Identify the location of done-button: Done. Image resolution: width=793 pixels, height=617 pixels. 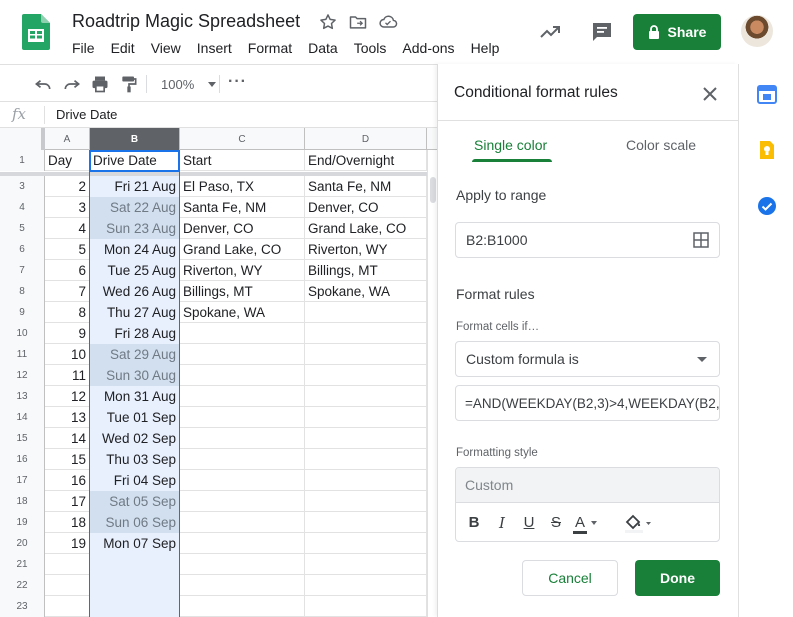
(677, 578).